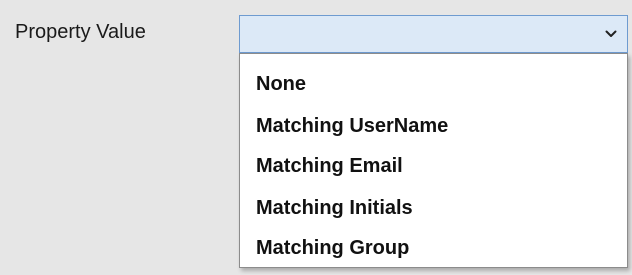  I want to click on option-matching-initials: Matching Initials, so click(334, 208).